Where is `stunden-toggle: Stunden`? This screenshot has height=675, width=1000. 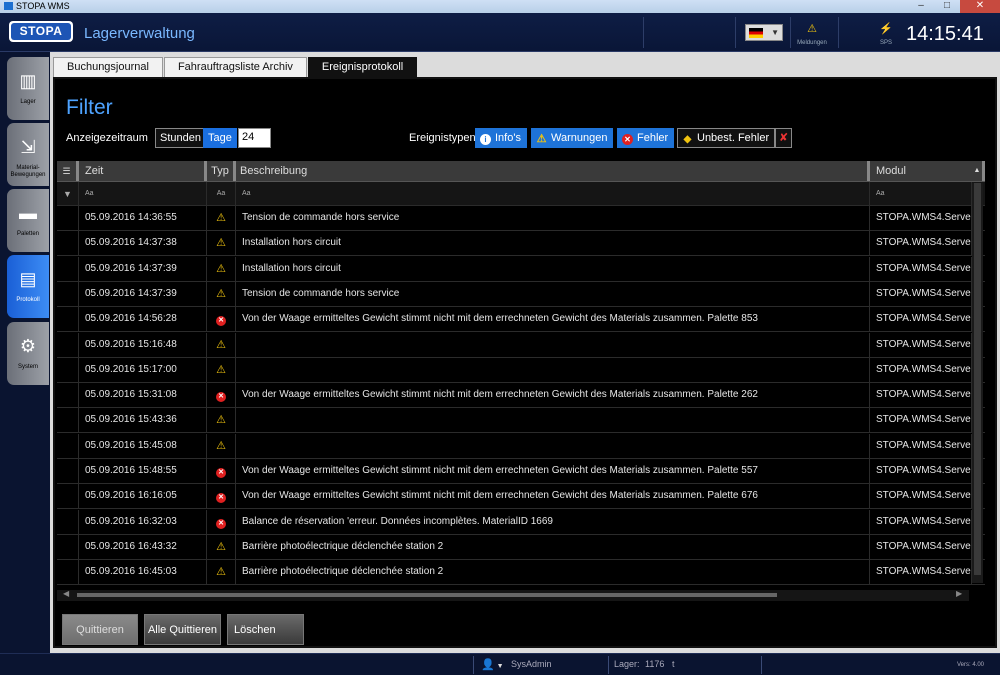
stunden-toggle: Stunden is located at coordinates (180, 138).